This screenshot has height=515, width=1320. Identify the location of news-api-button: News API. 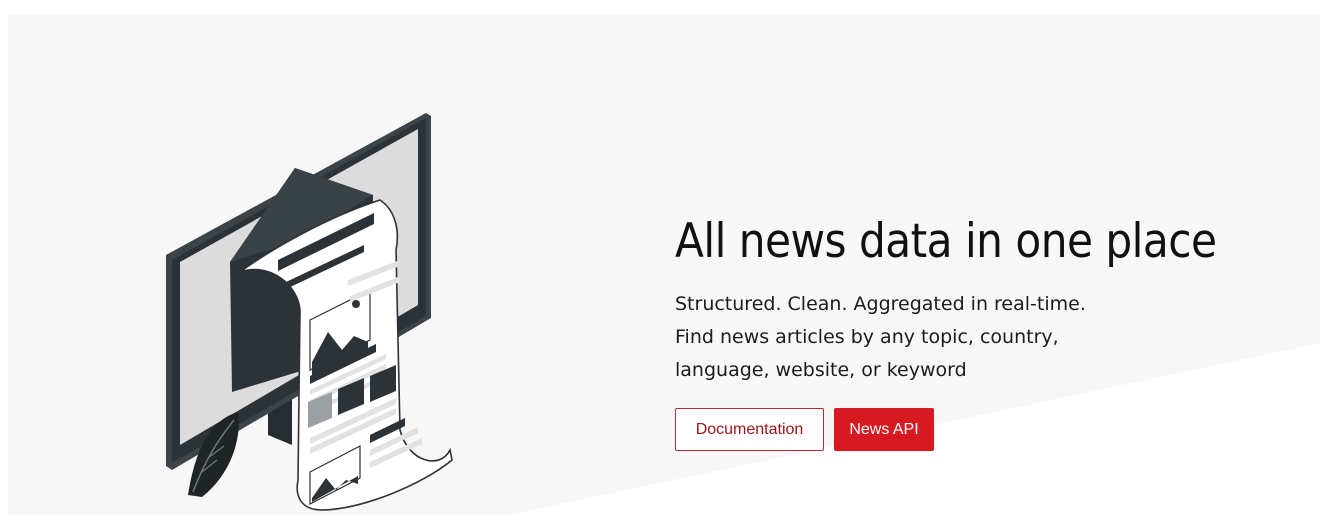
(884, 429).